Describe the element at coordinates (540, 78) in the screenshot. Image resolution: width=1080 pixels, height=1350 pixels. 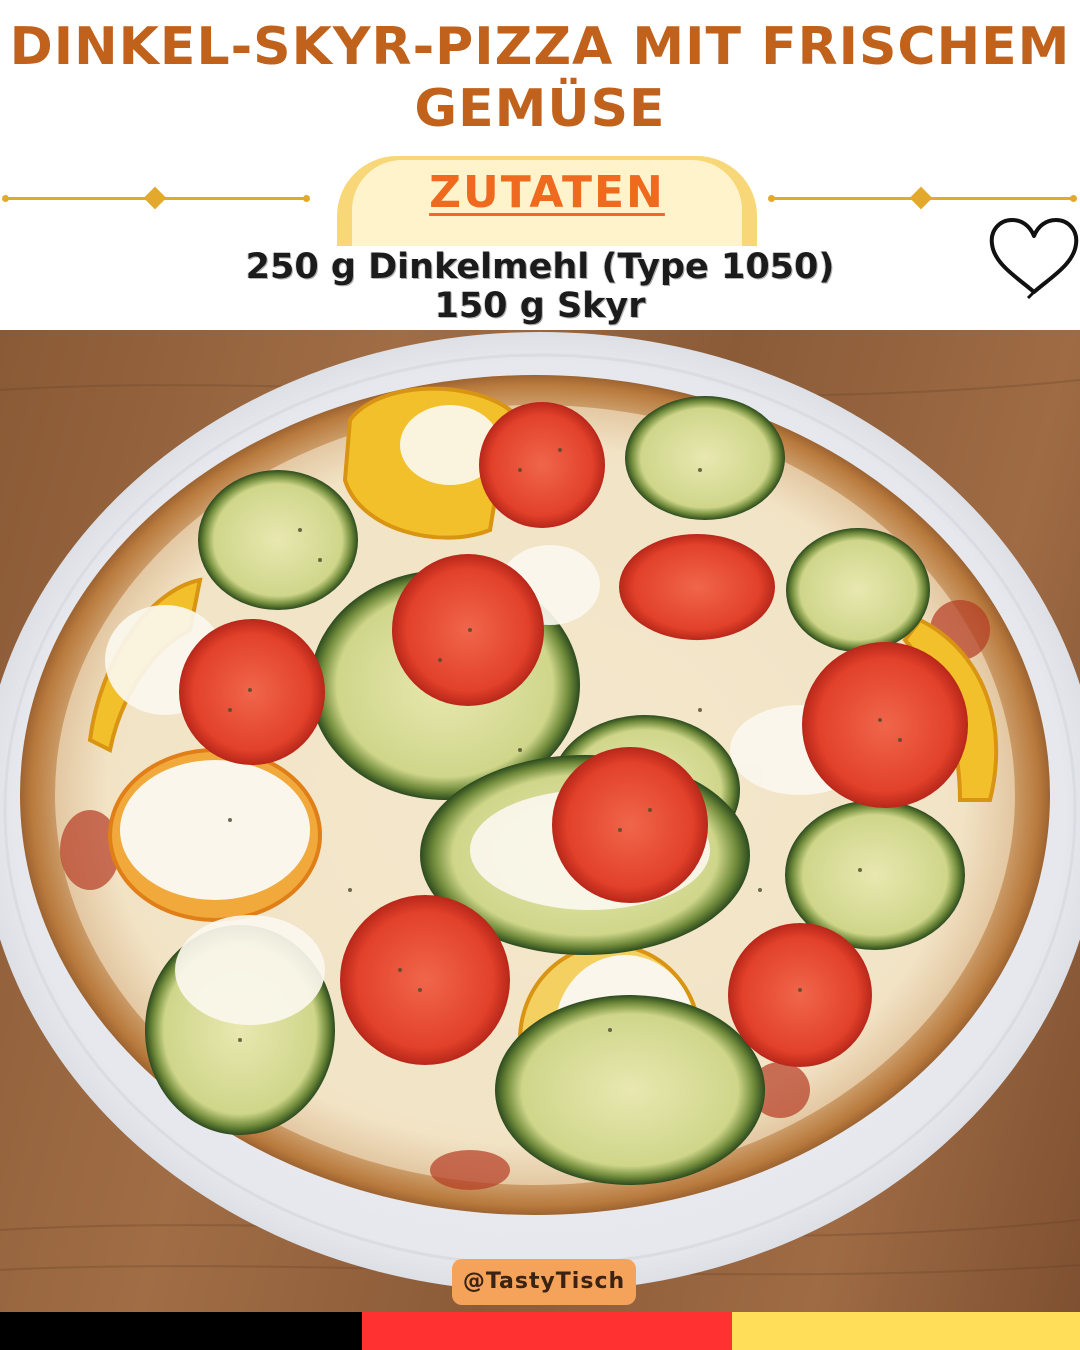
I see `recipe-title: Dinkel-Skyr-Pizza mit frischem Gemüse` at that location.